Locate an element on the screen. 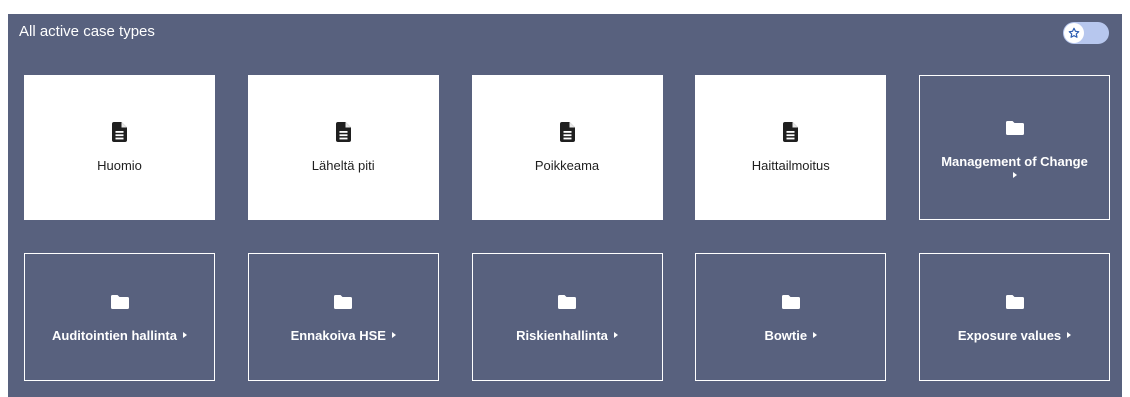 Image resolution: width=1130 pixels, height=397 pixels. tile-label-text: Management of Change is located at coordinates (1014, 161).